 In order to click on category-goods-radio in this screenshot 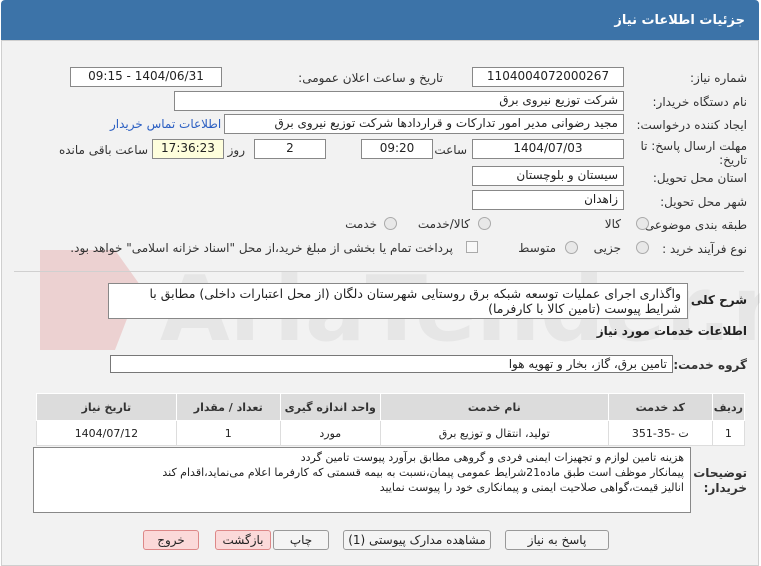, I will do `click(642, 223)`.